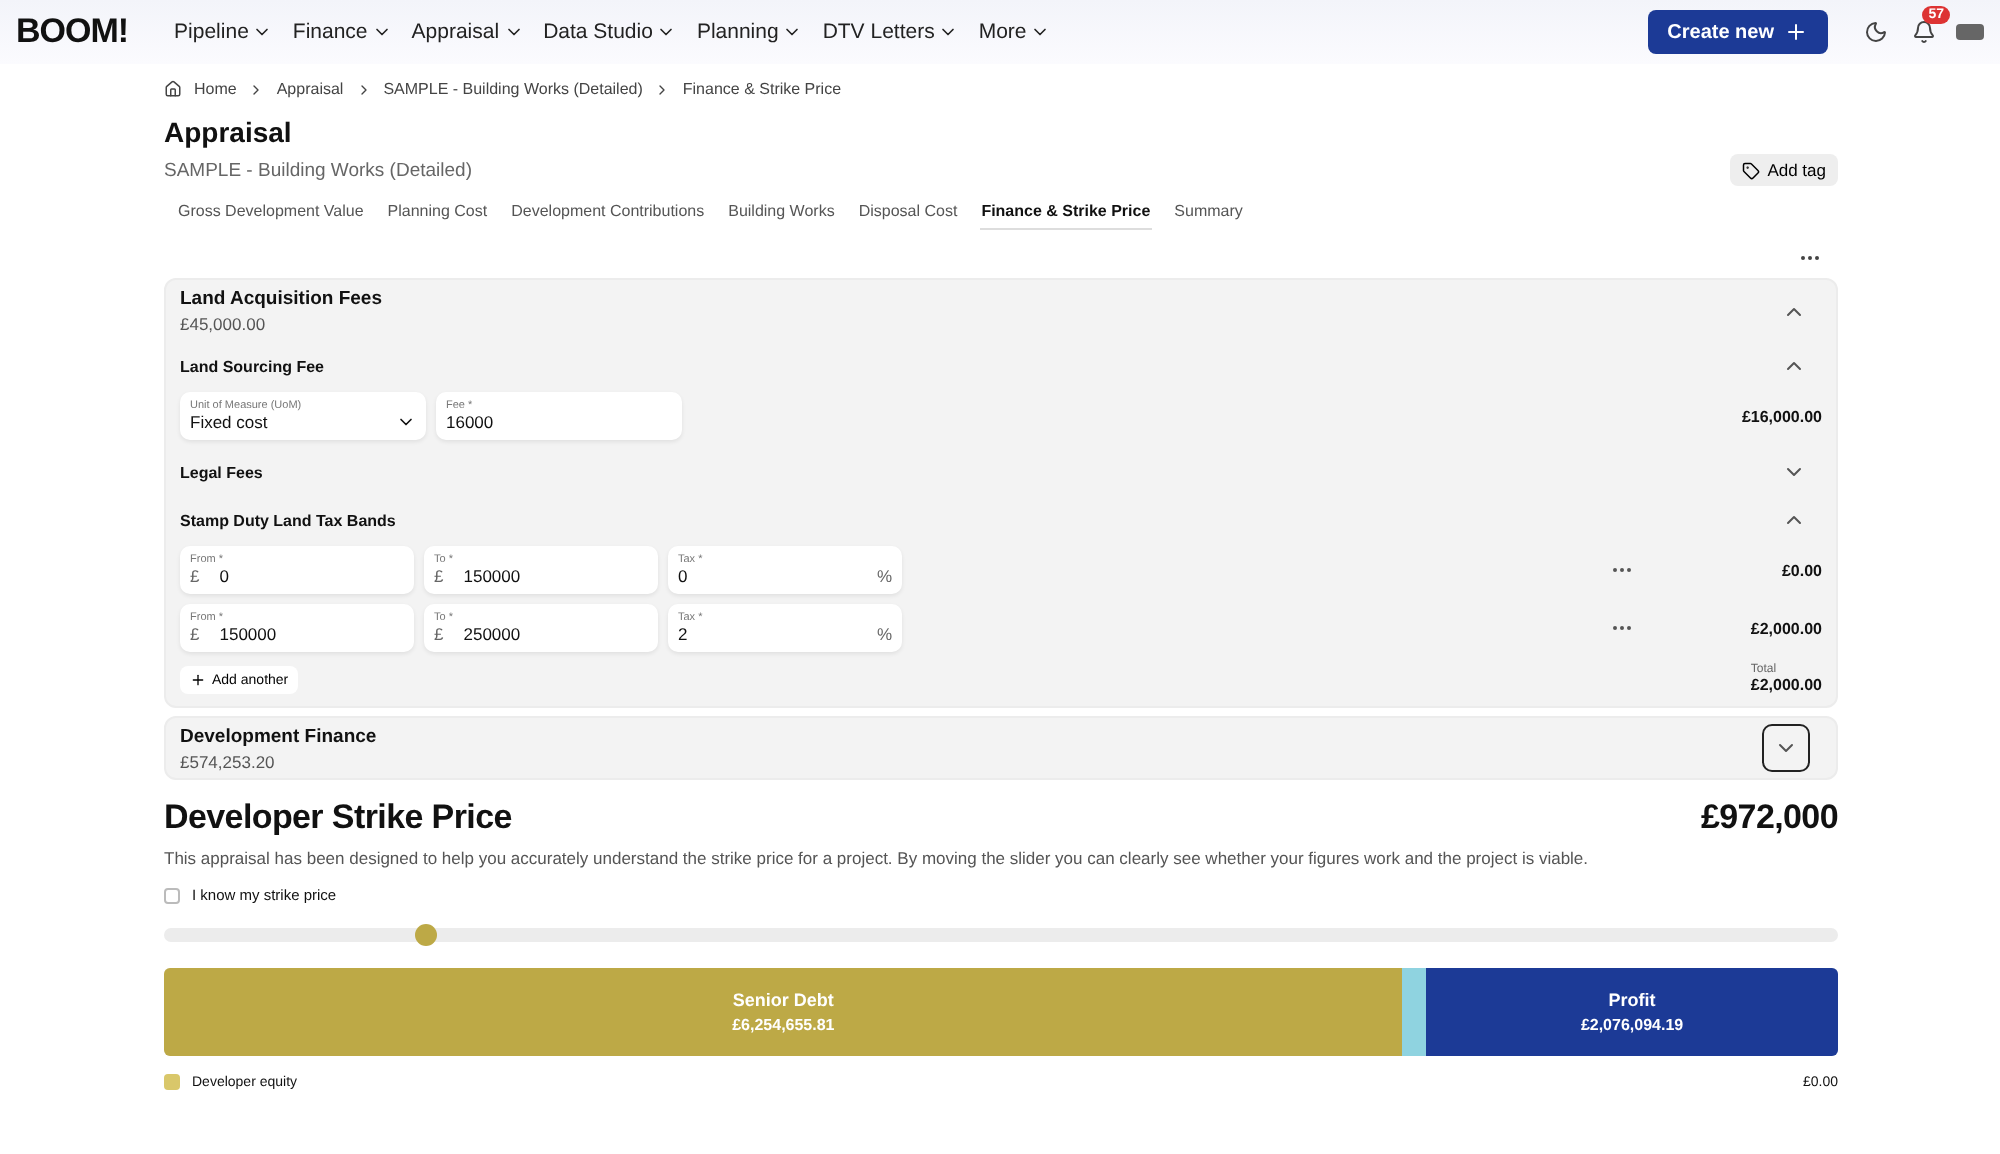 The image size is (2000, 1154). Describe the element at coordinates (908, 216) in the screenshot. I see `tab: Disposal Cost` at that location.